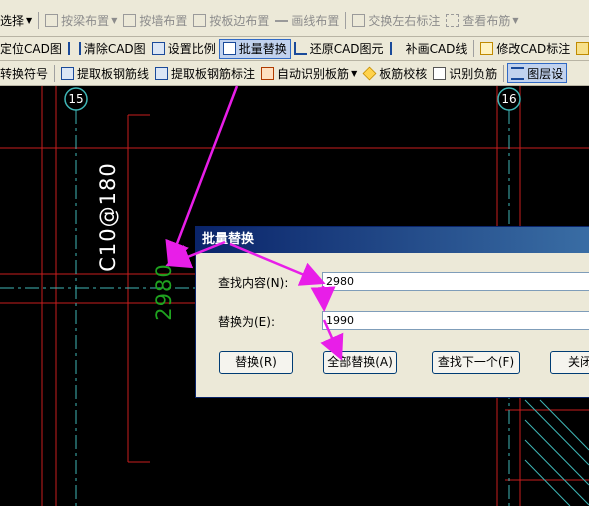 The image size is (589, 506). I want to click on batch-replace-button: 批量替换, so click(254, 48).